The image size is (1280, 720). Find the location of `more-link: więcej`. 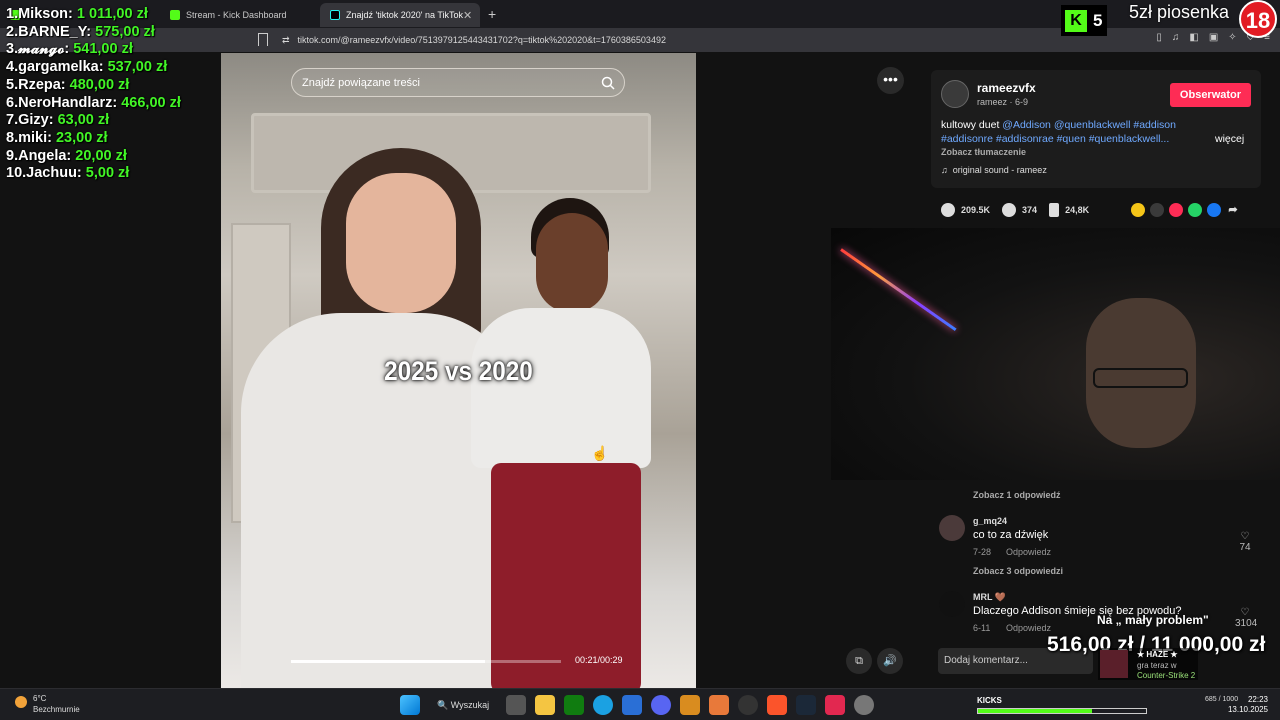

more-link: więcej is located at coordinates (1229, 139).